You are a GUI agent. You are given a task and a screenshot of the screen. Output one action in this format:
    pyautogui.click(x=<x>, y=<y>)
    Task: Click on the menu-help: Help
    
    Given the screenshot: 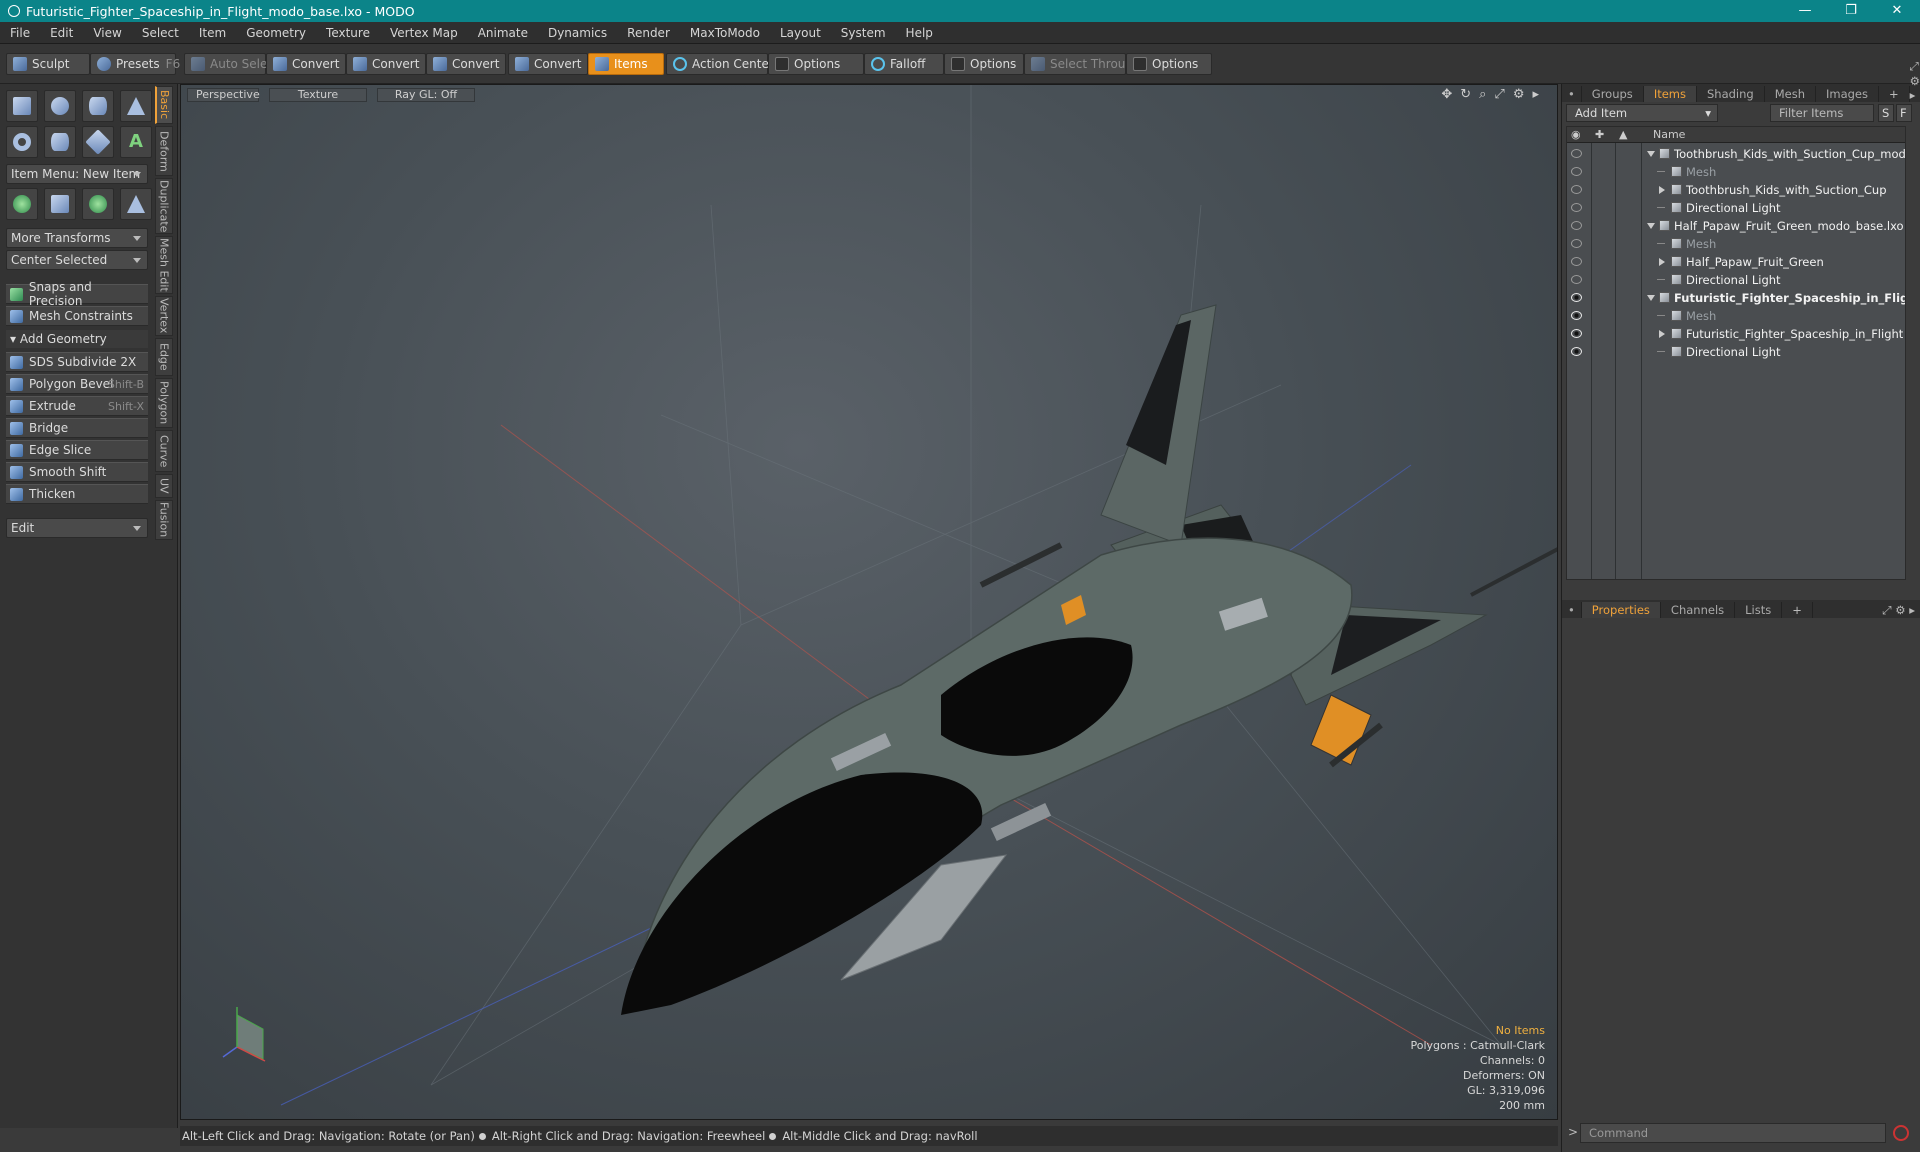 What is the action you would take?
    pyautogui.click(x=919, y=33)
    